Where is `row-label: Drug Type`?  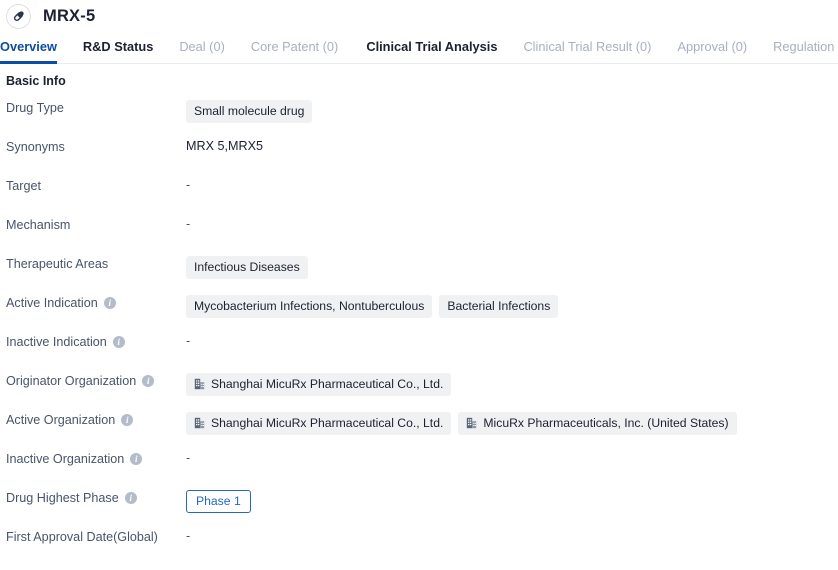 row-label: Drug Type is located at coordinates (96, 107).